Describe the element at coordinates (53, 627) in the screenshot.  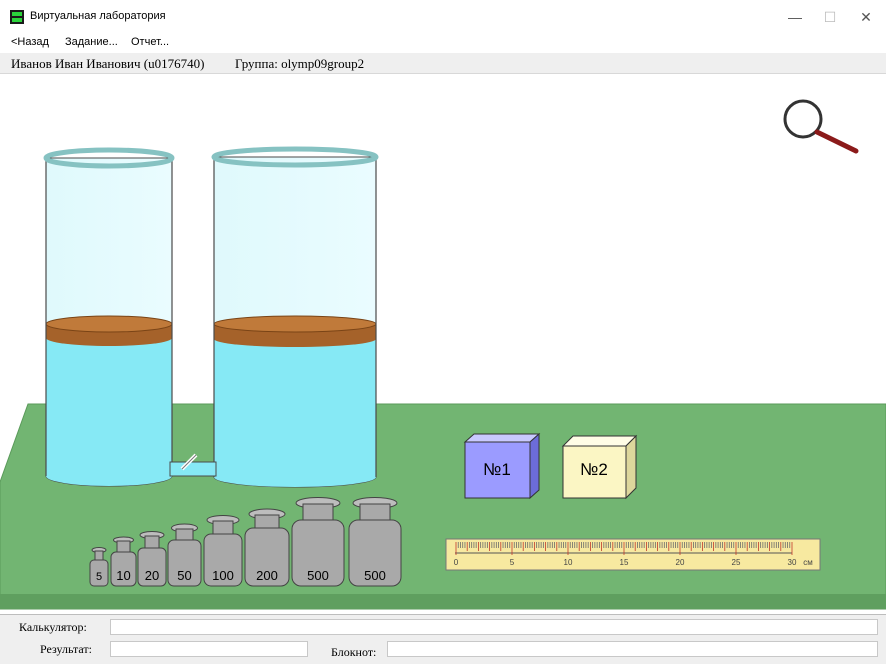
I see `calculator-label: Калькулятор:` at that location.